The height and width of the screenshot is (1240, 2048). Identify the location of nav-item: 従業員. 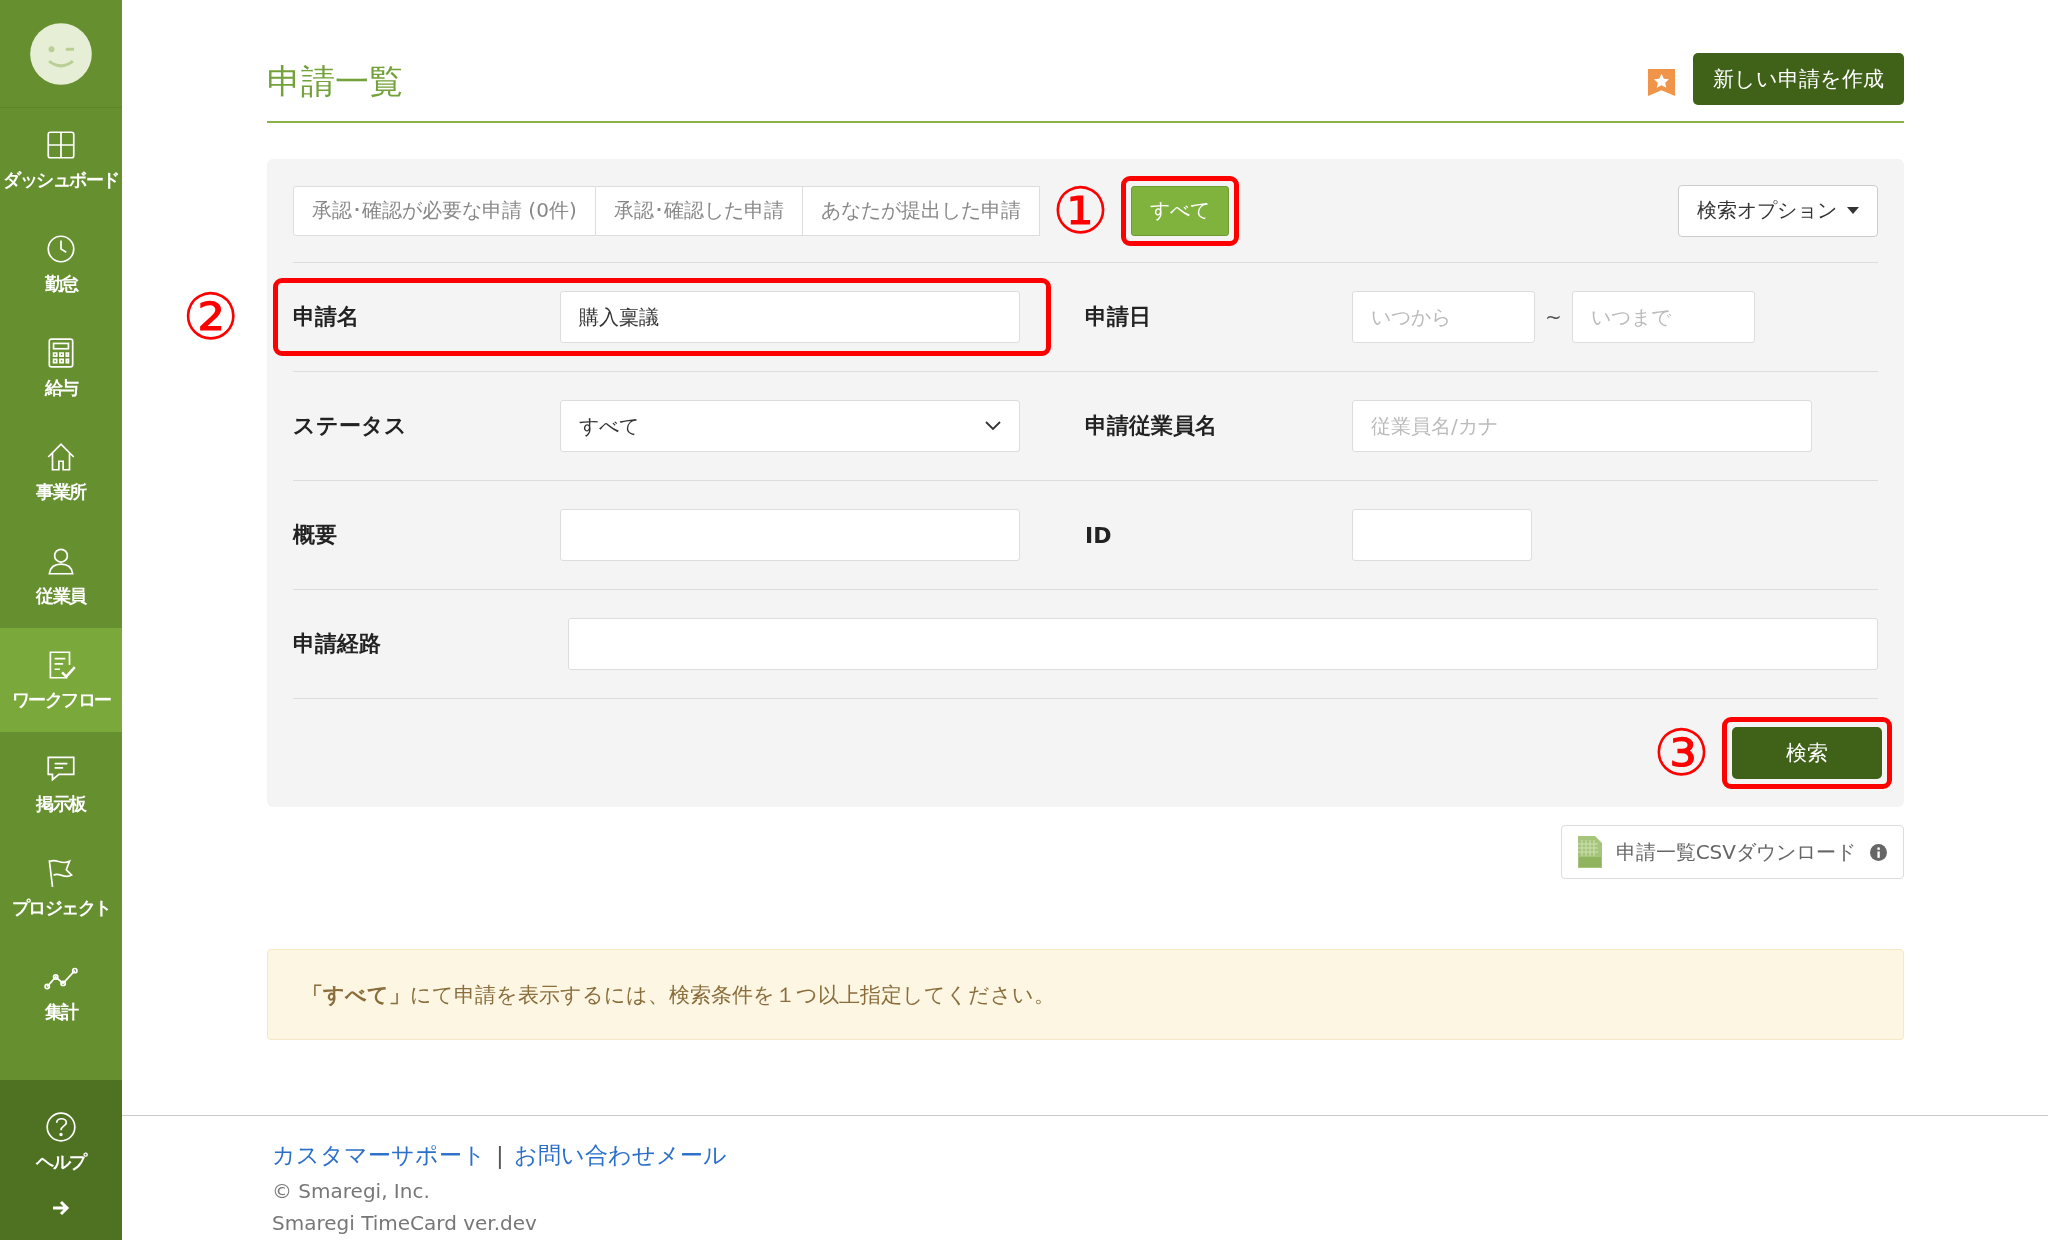
(61, 576).